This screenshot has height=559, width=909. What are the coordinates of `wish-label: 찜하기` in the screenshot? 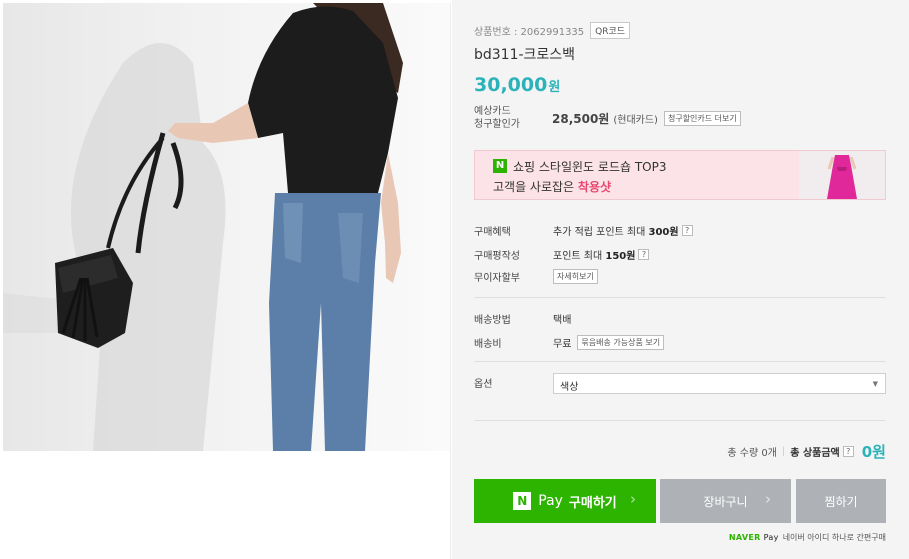 It's located at (841, 501).